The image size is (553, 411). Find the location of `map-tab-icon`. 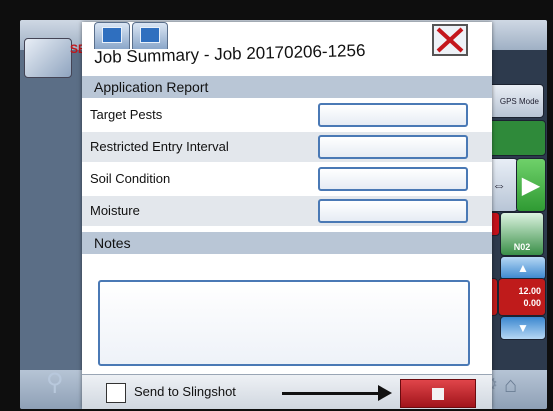

map-tab-icon is located at coordinates (112, 35).